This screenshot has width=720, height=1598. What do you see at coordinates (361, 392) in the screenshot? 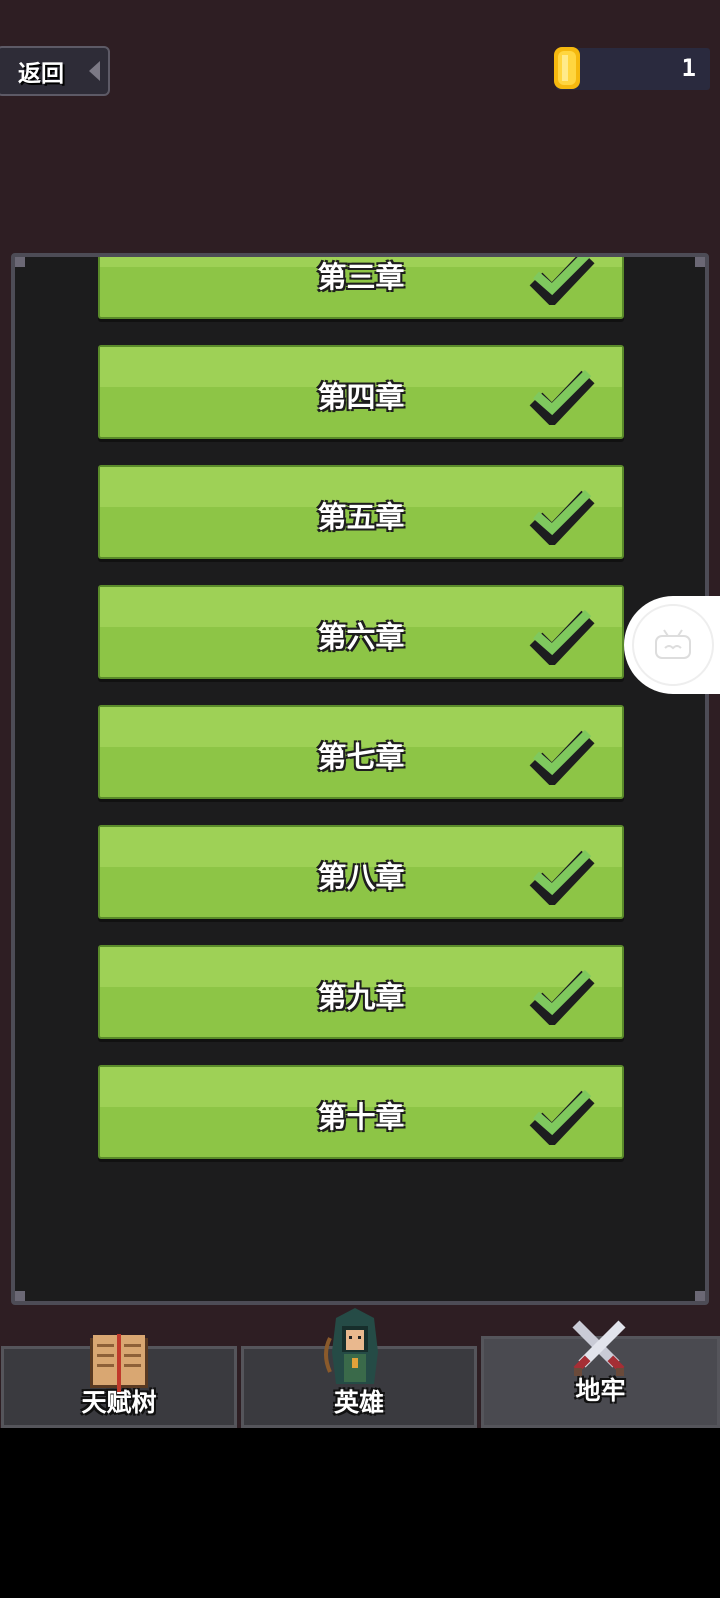
I see `chapter-button: 第四章` at bounding box center [361, 392].